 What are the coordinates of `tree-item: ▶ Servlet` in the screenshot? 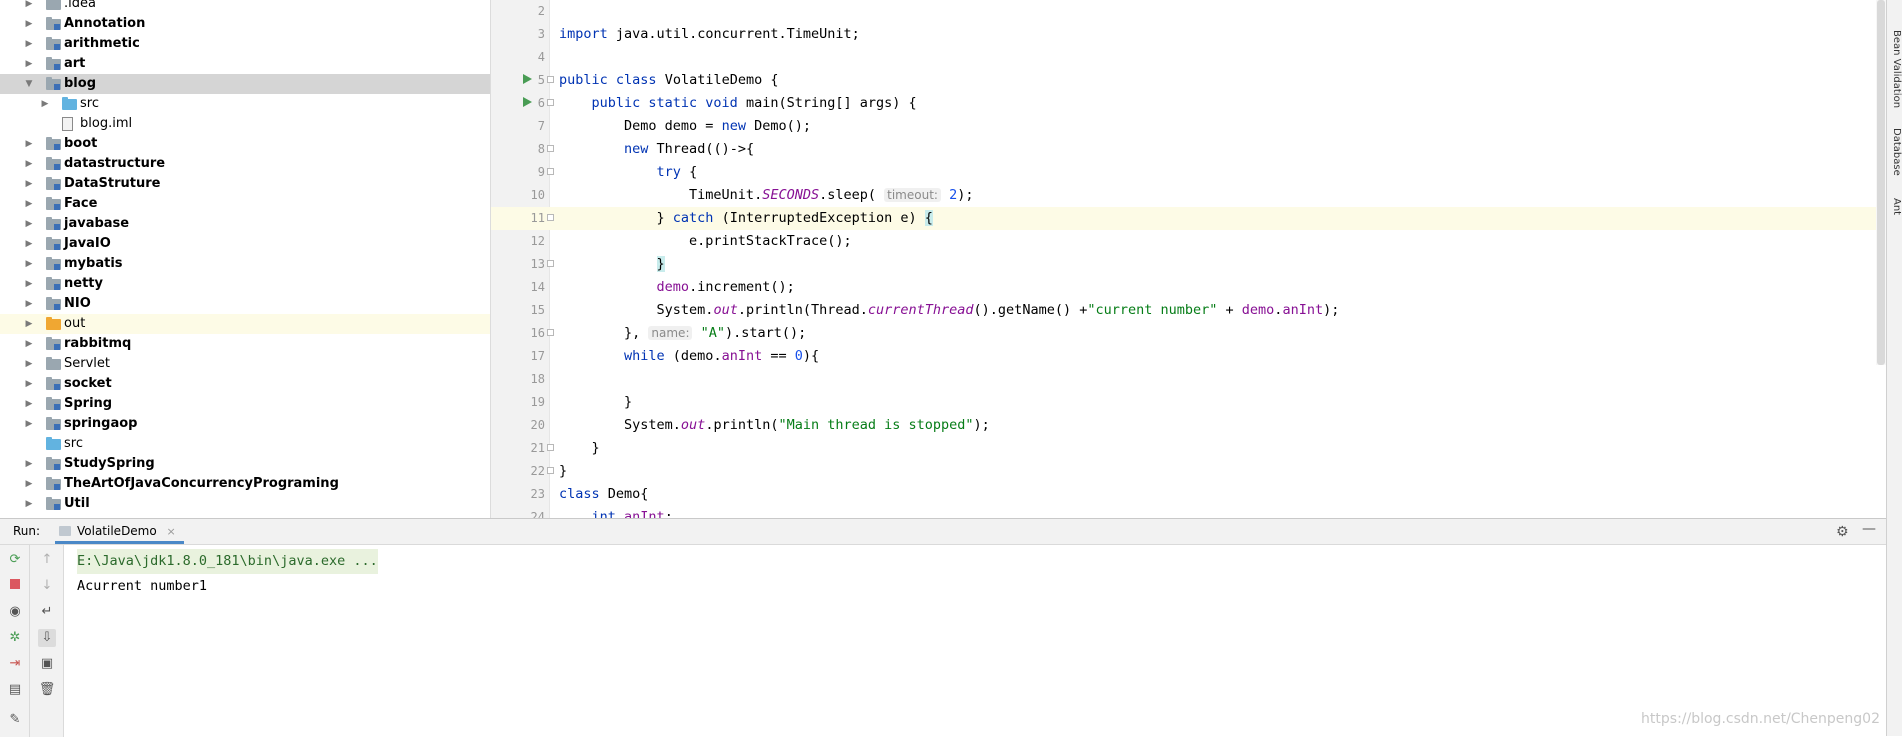 It's located at (245, 364).